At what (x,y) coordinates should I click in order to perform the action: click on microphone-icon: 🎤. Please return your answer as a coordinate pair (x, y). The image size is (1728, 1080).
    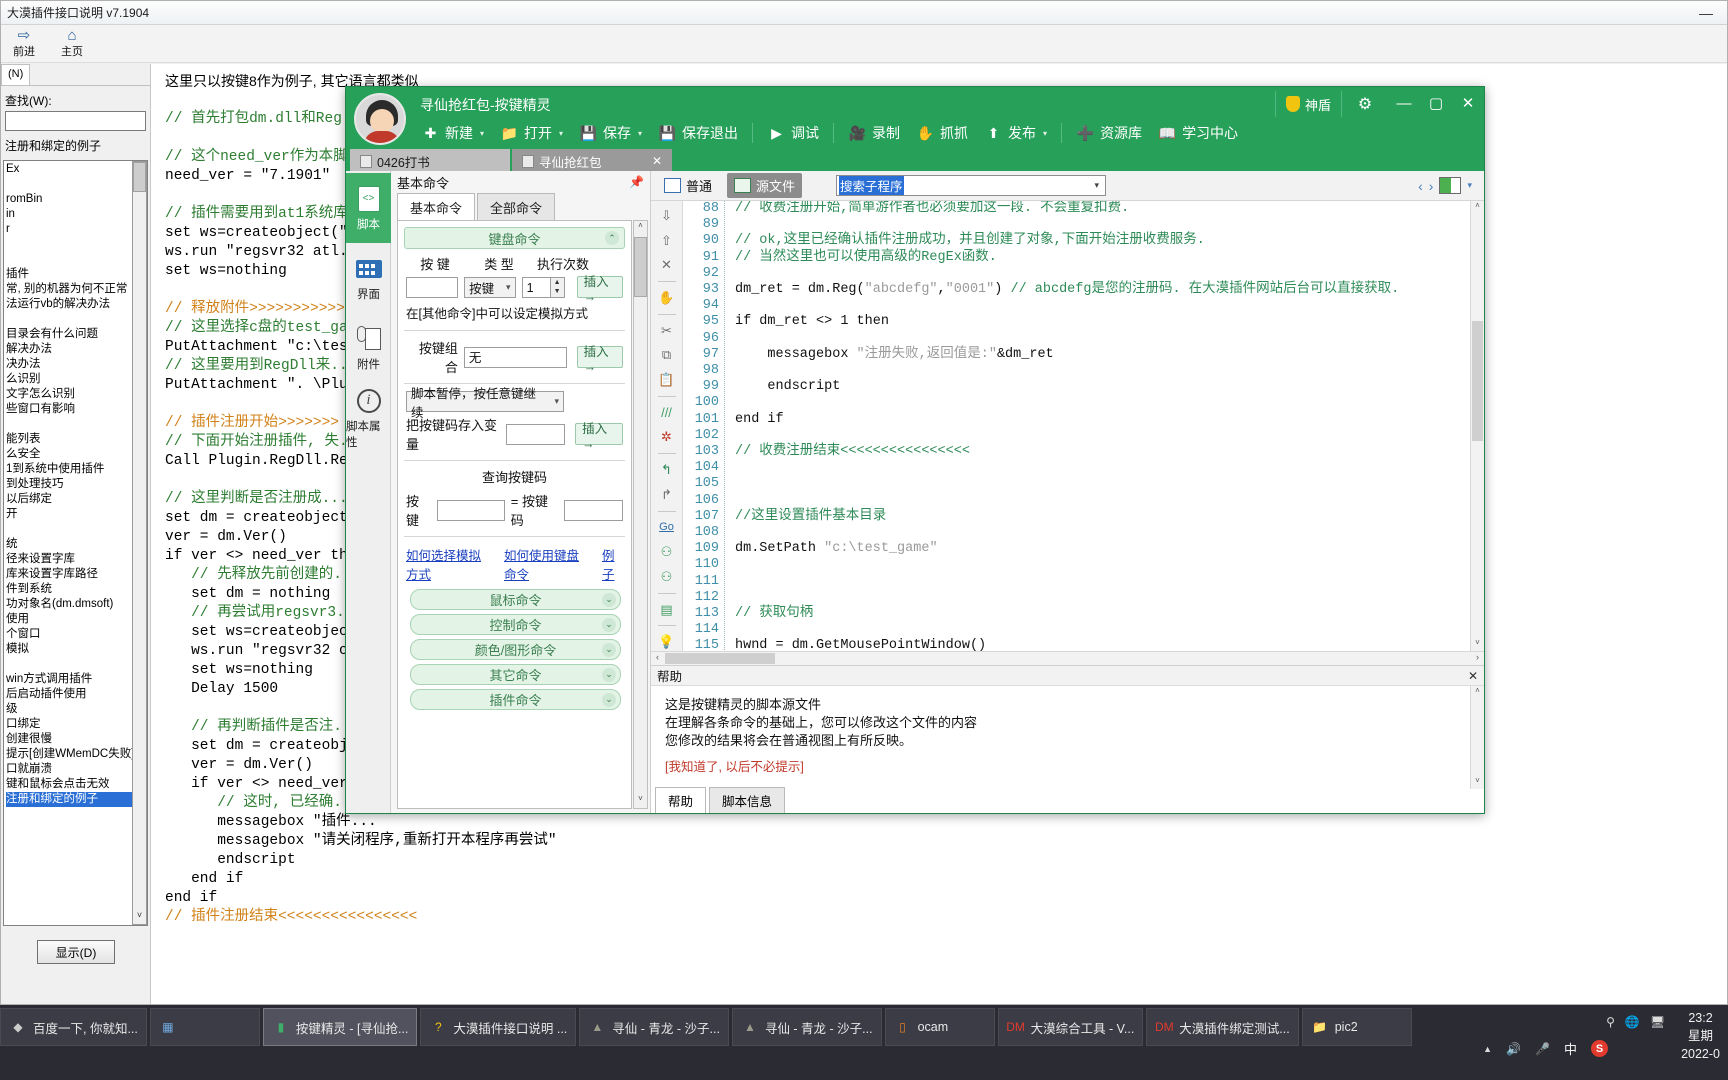
    Looking at the image, I should click on (1542, 1049).